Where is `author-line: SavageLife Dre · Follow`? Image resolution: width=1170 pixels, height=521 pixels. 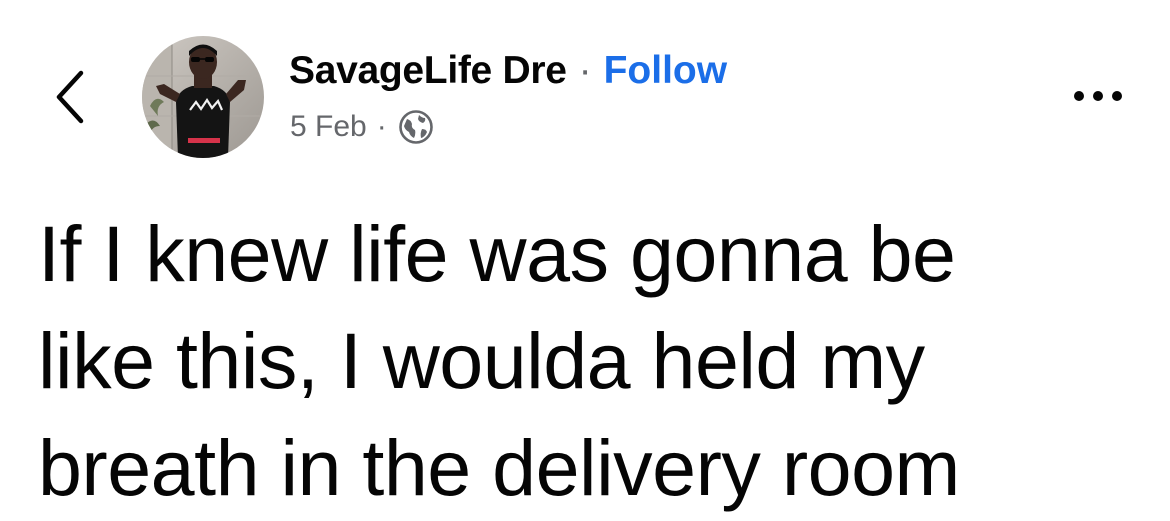 author-line: SavageLife Dre · Follow is located at coordinates (508, 71).